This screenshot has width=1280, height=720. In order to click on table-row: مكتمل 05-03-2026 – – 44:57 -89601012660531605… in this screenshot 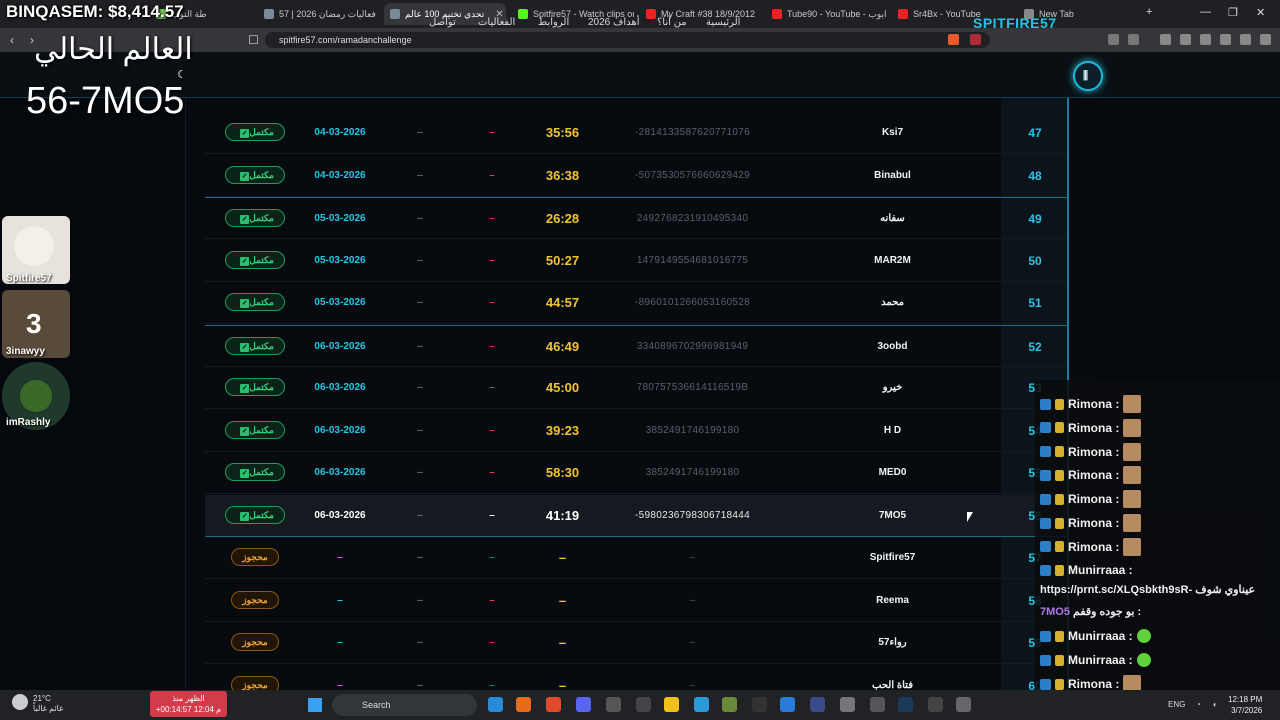, I will do `click(636, 303)`.